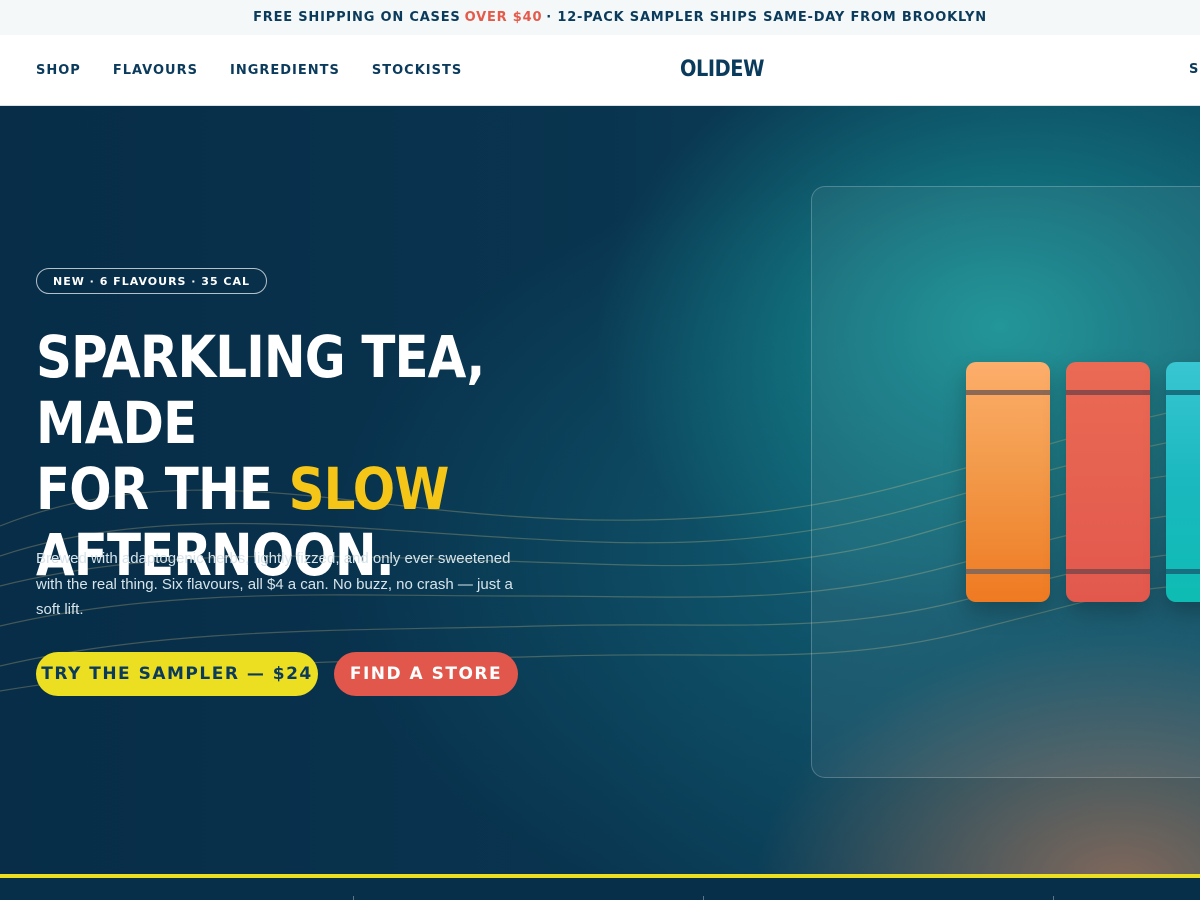 The width and height of the screenshot is (1200, 900). Describe the element at coordinates (600, 887) in the screenshot. I see `feature-strip` at that location.